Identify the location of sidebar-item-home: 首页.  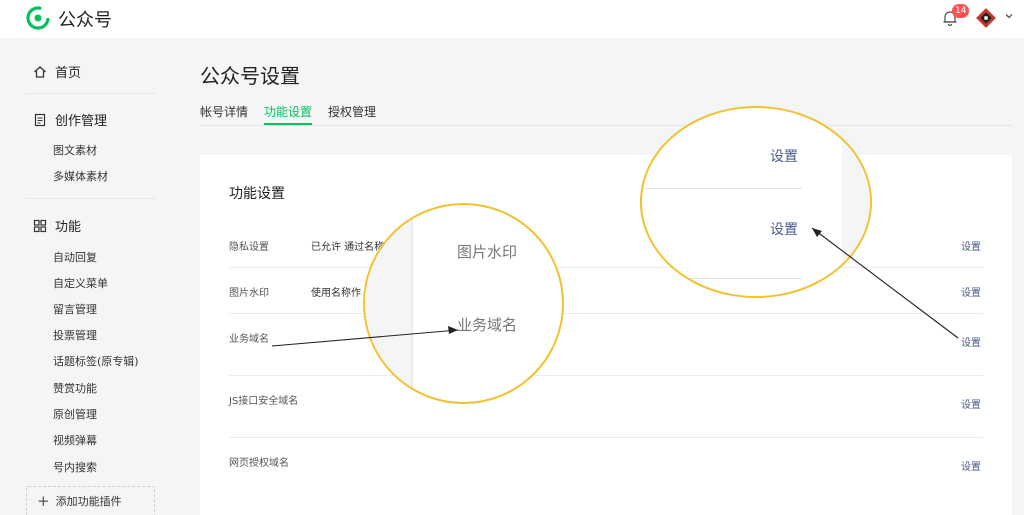
(57, 71).